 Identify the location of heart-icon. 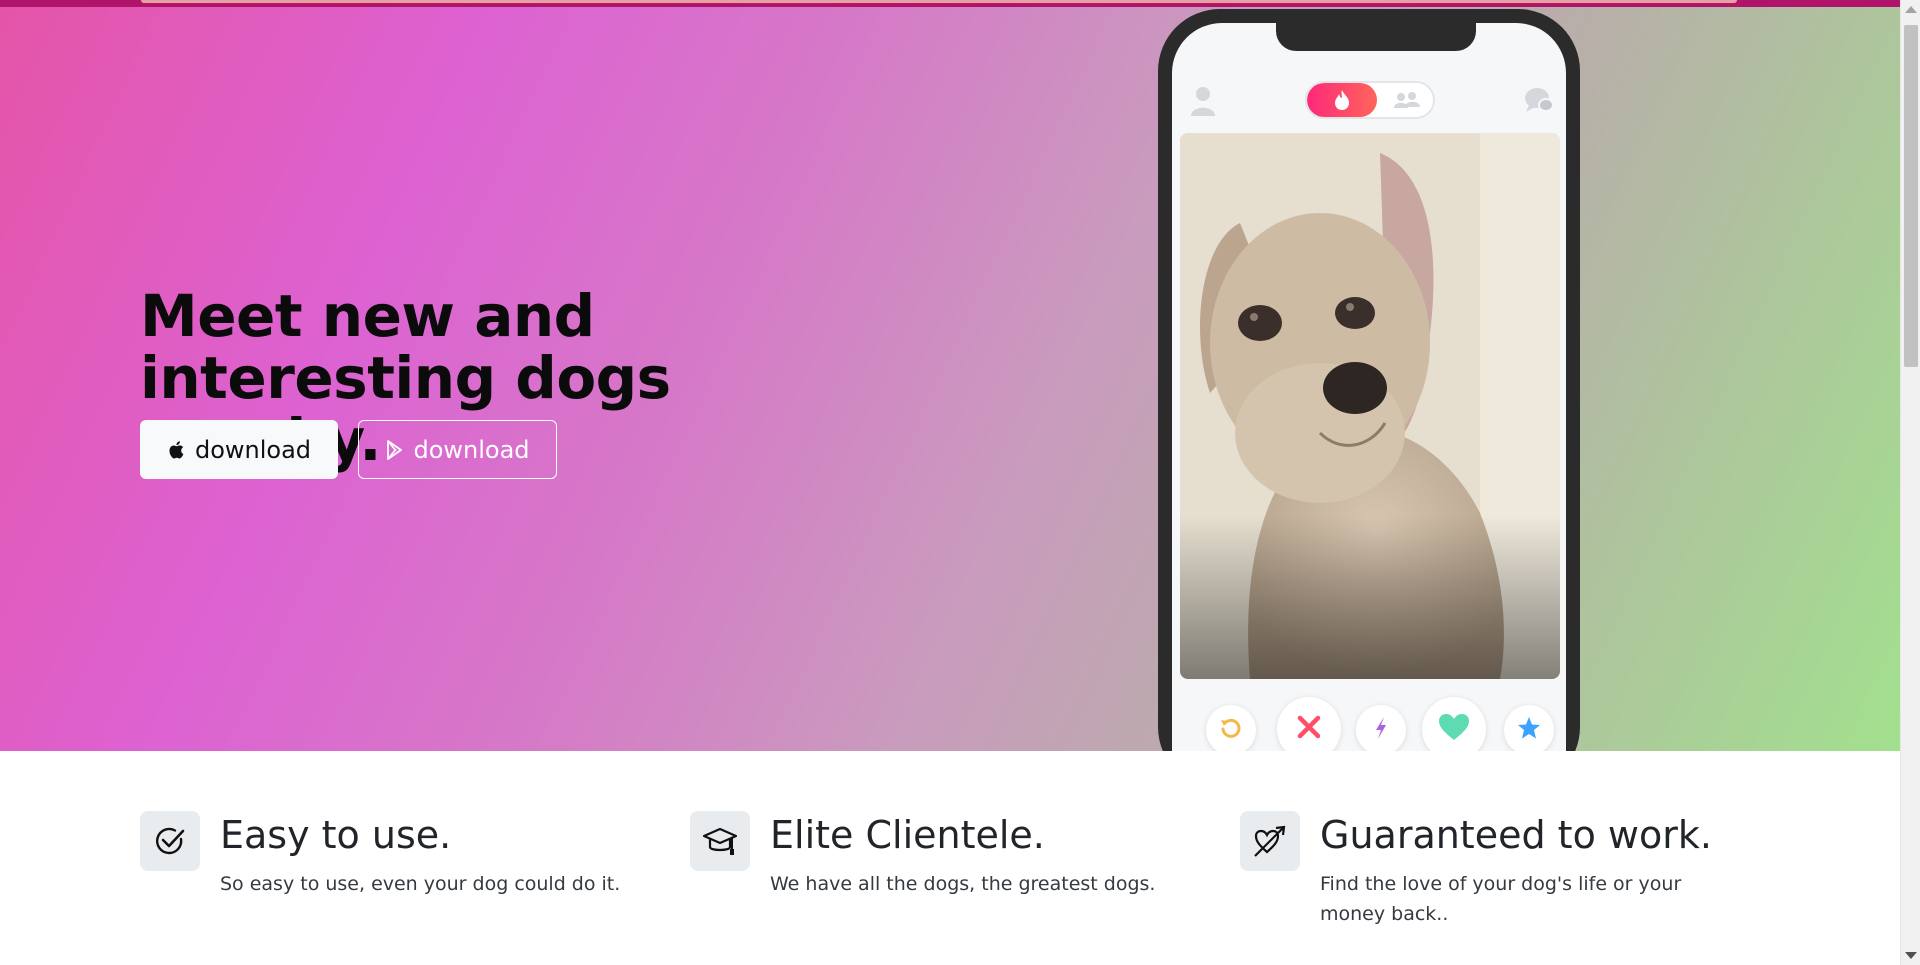
(1454, 729).